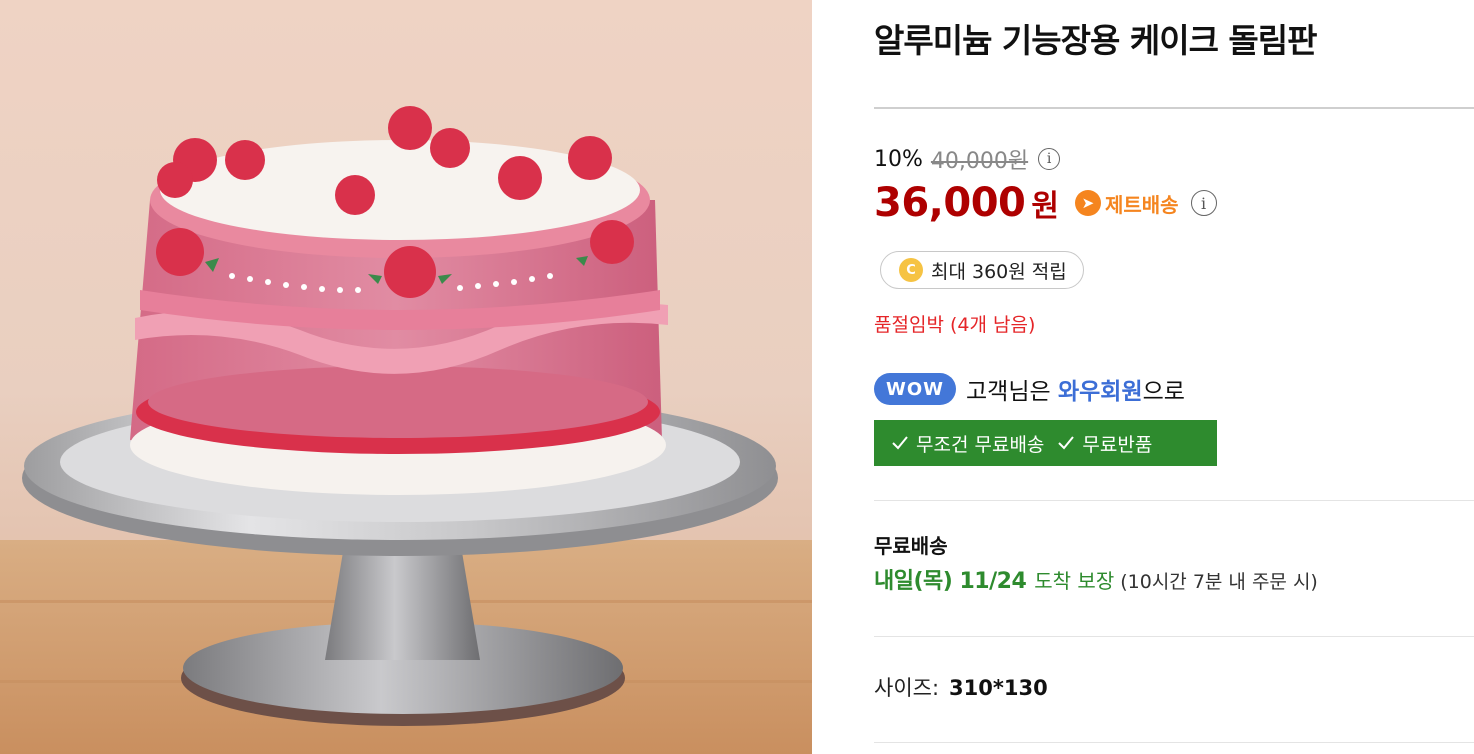  Describe the element at coordinates (1045, 443) in the screenshot. I see `wow-benefit-bar: 무조건 무료배송 무료반품` at that location.